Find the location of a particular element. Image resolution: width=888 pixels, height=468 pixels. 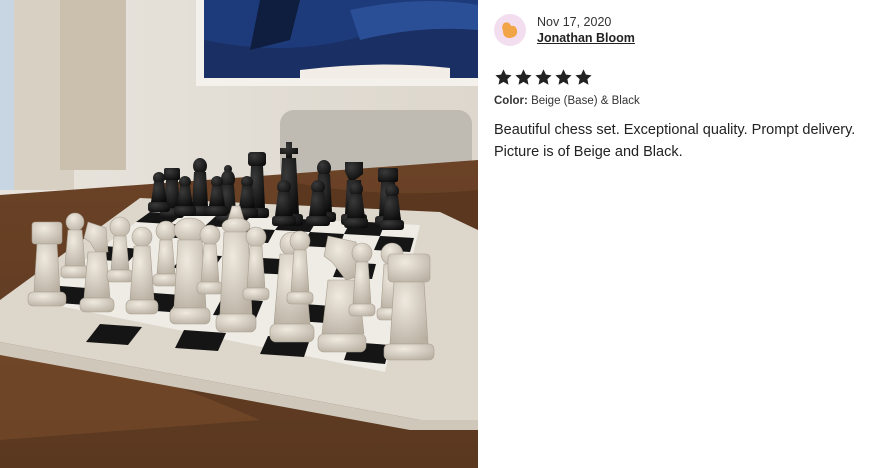

variation-info: Color: Beige (Base) & Black is located at coordinates (684, 101).